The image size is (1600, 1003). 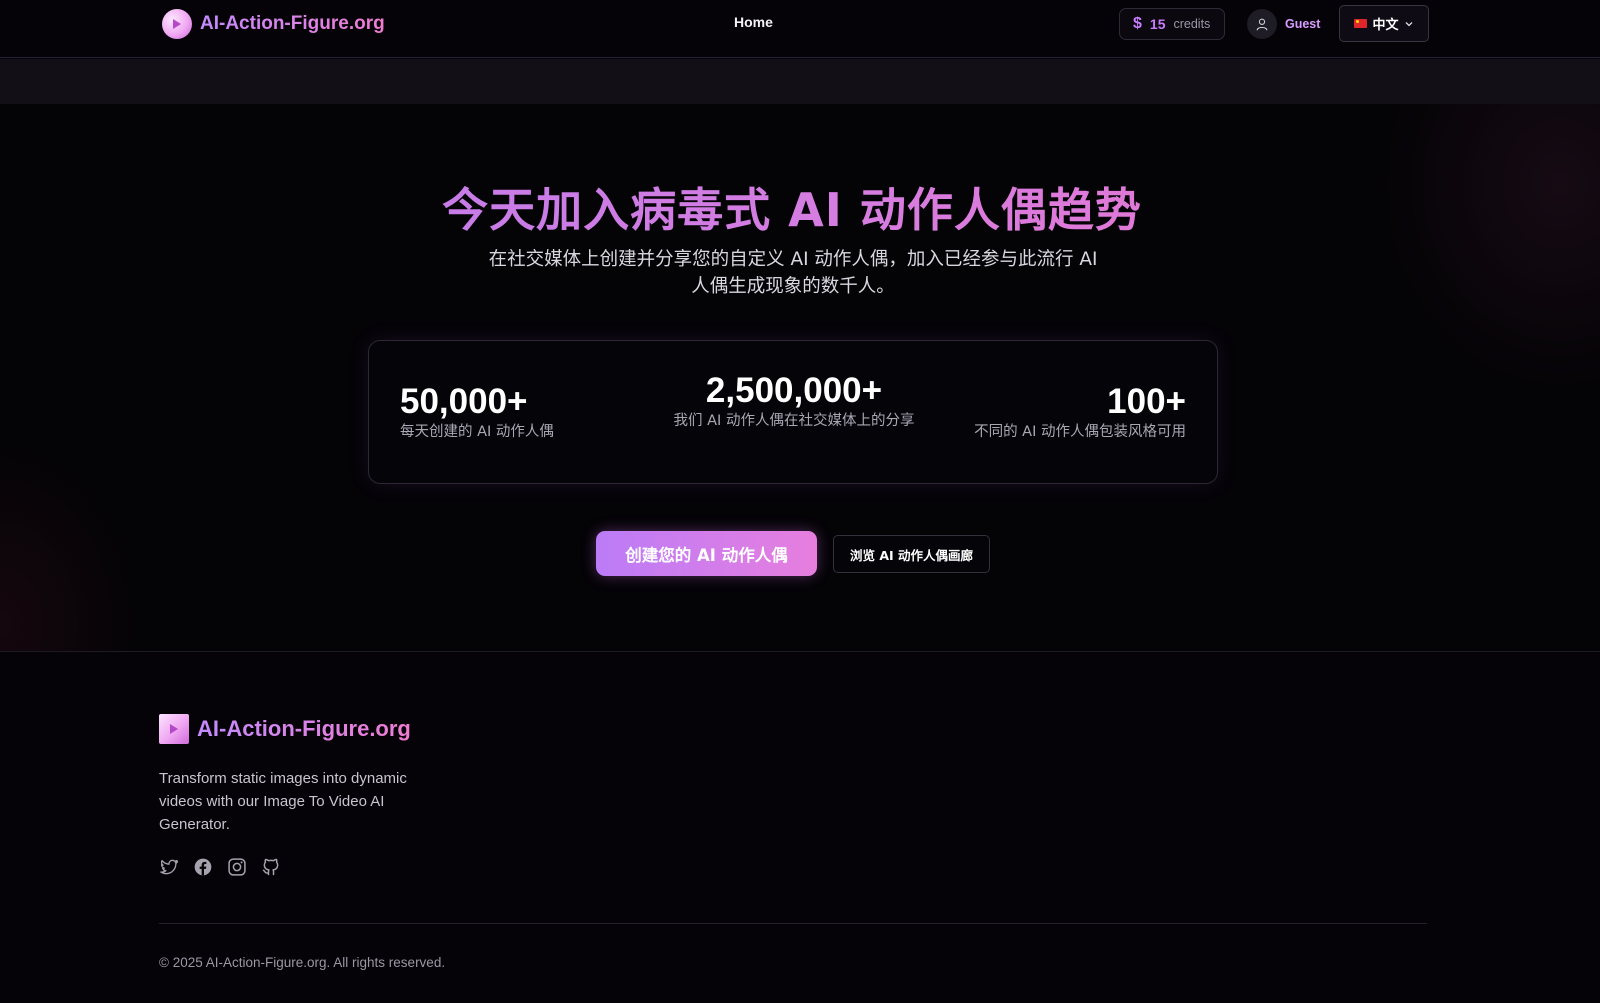 I want to click on brand-name: AI-Action-Figure.org, so click(x=292, y=23).